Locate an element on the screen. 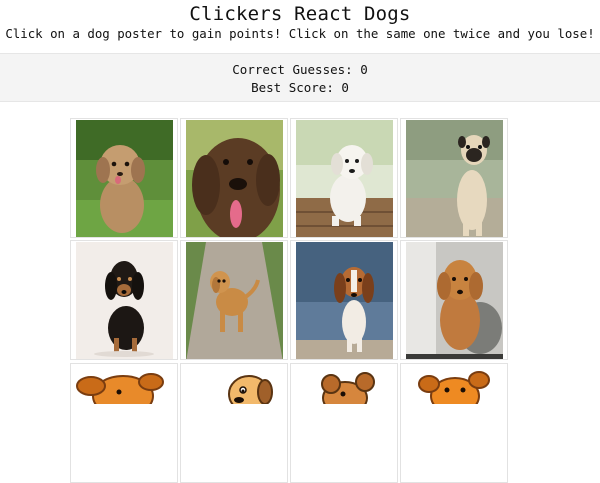 The width and height of the screenshot is (600, 483). dachshund-photo is located at coordinates (124, 300).